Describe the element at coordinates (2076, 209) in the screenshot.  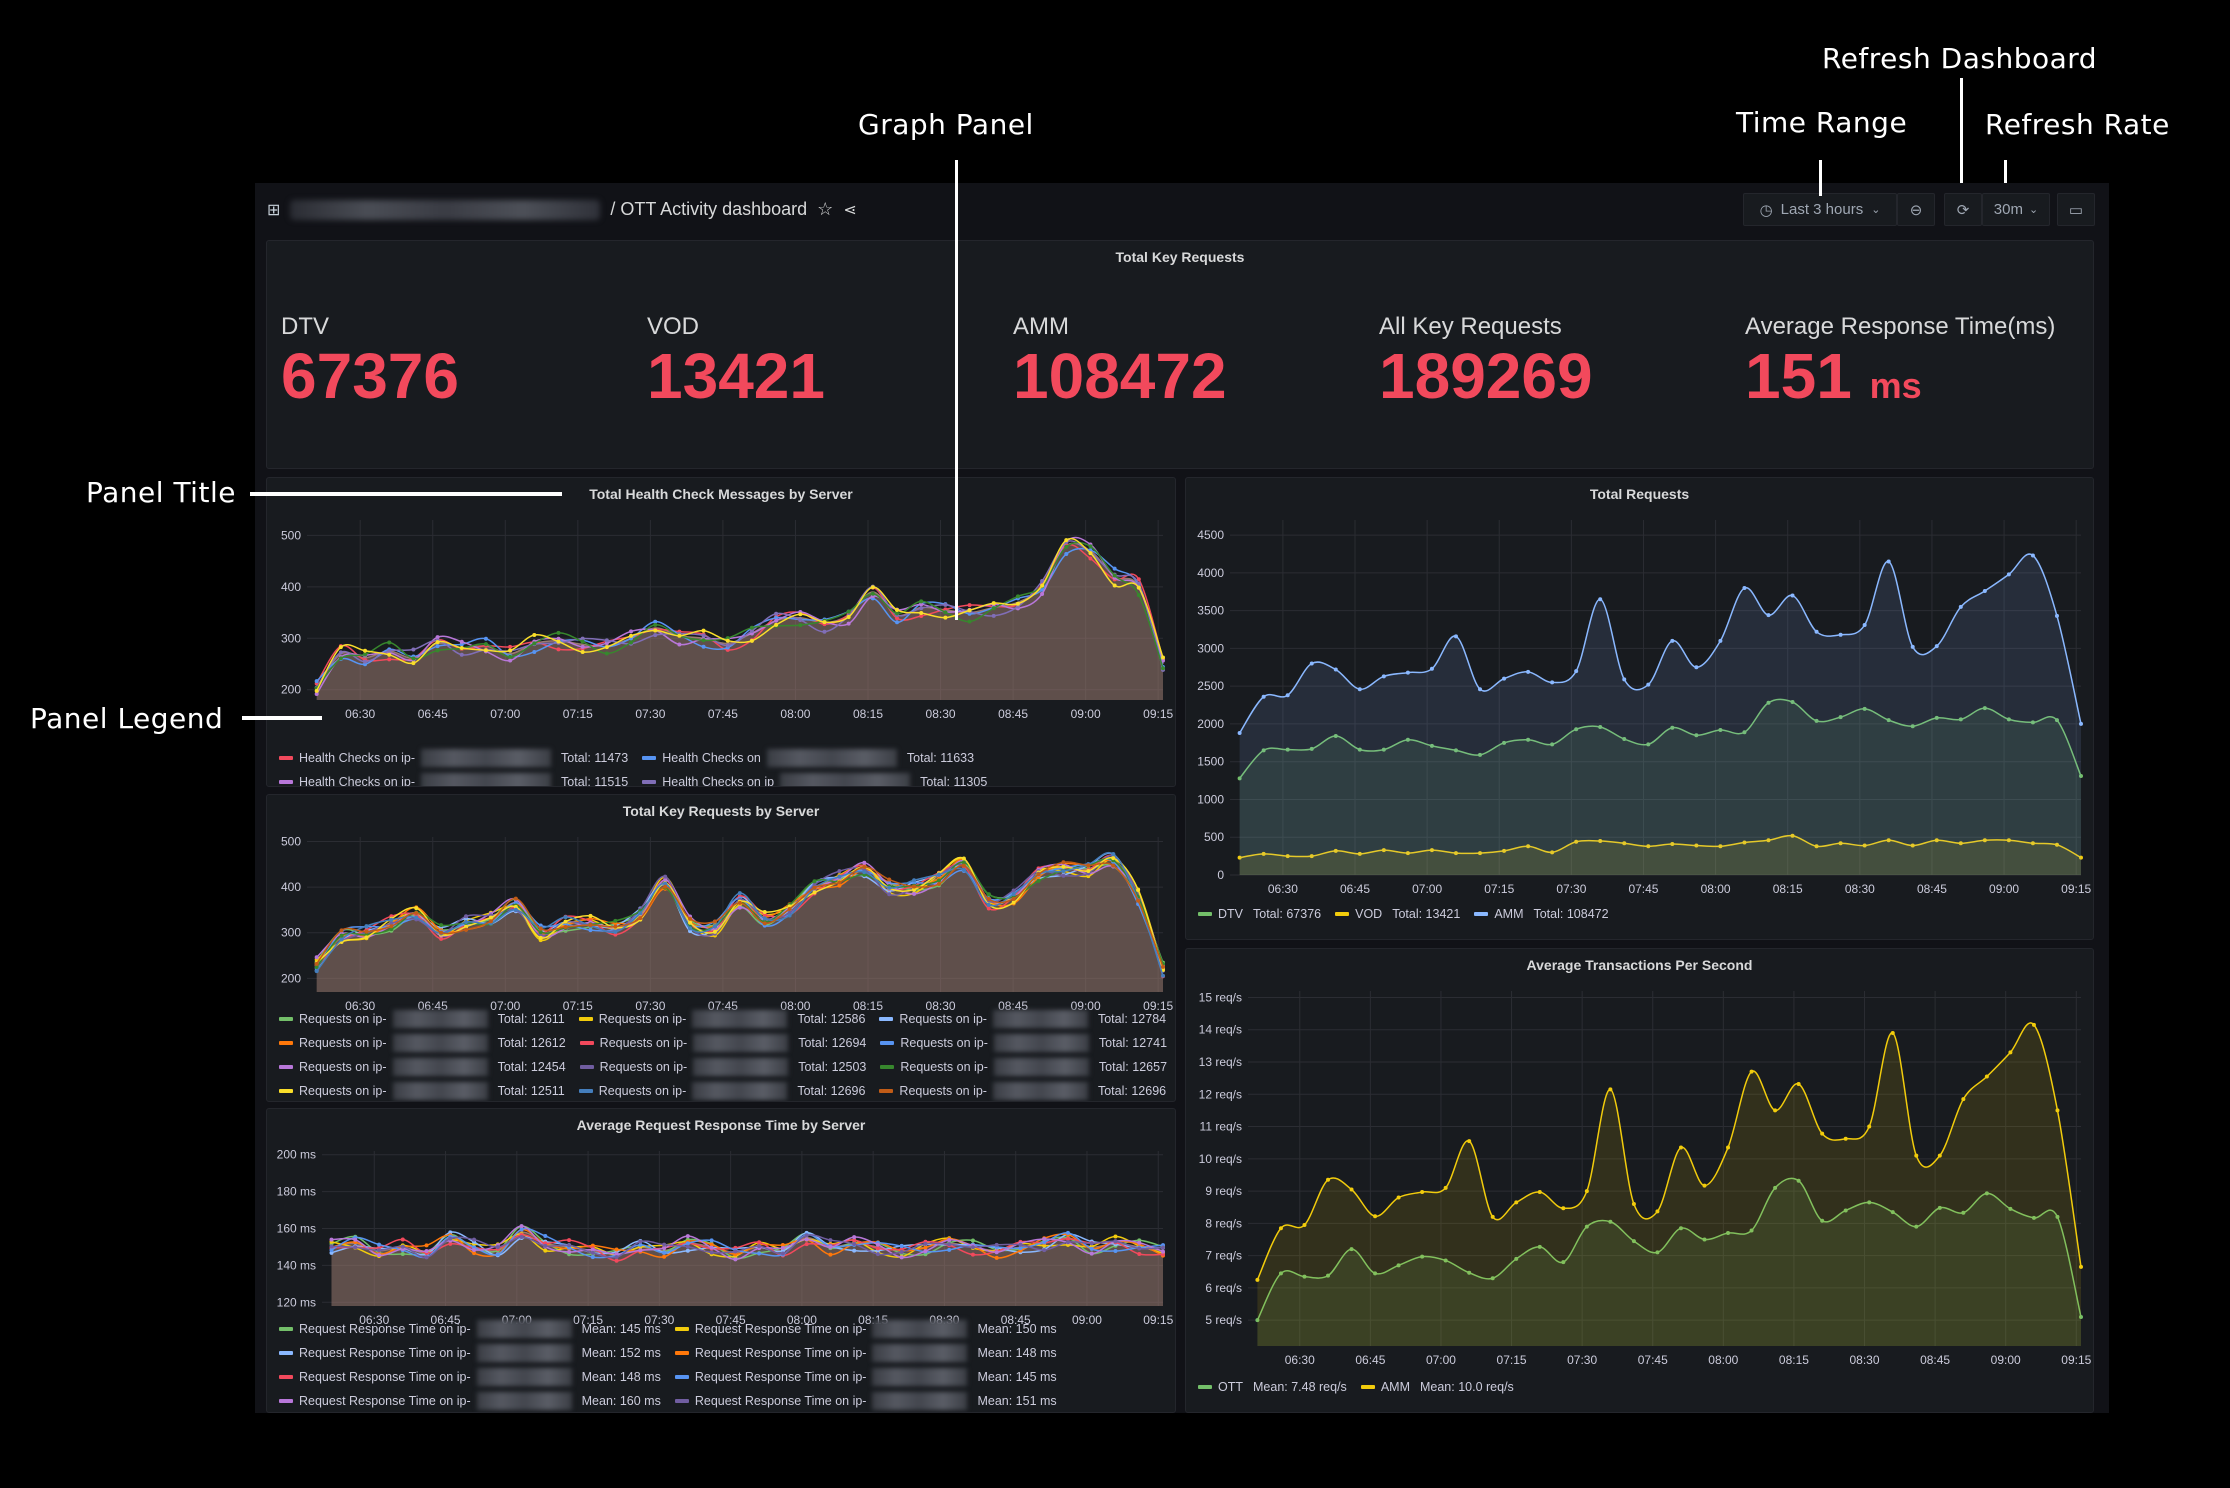
I see `tv-mode-button: ▭` at that location.